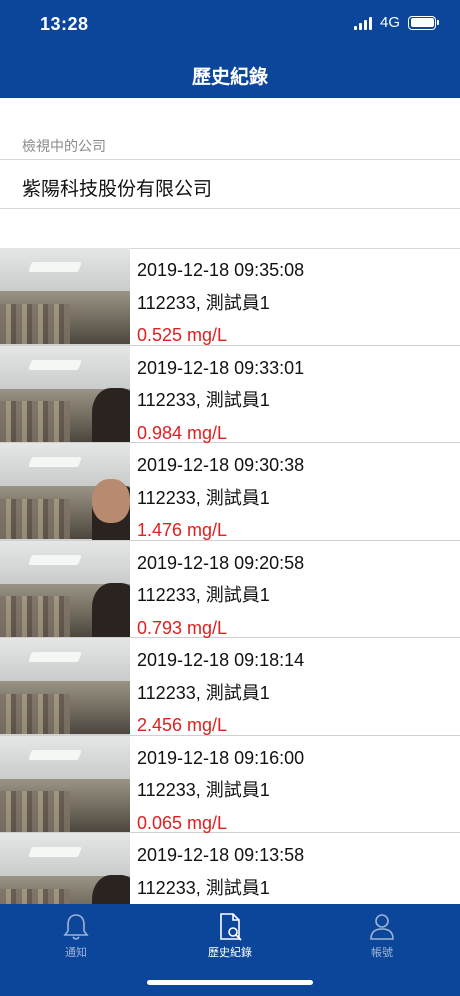  I want to click on battery-icon, so click(423, 22).